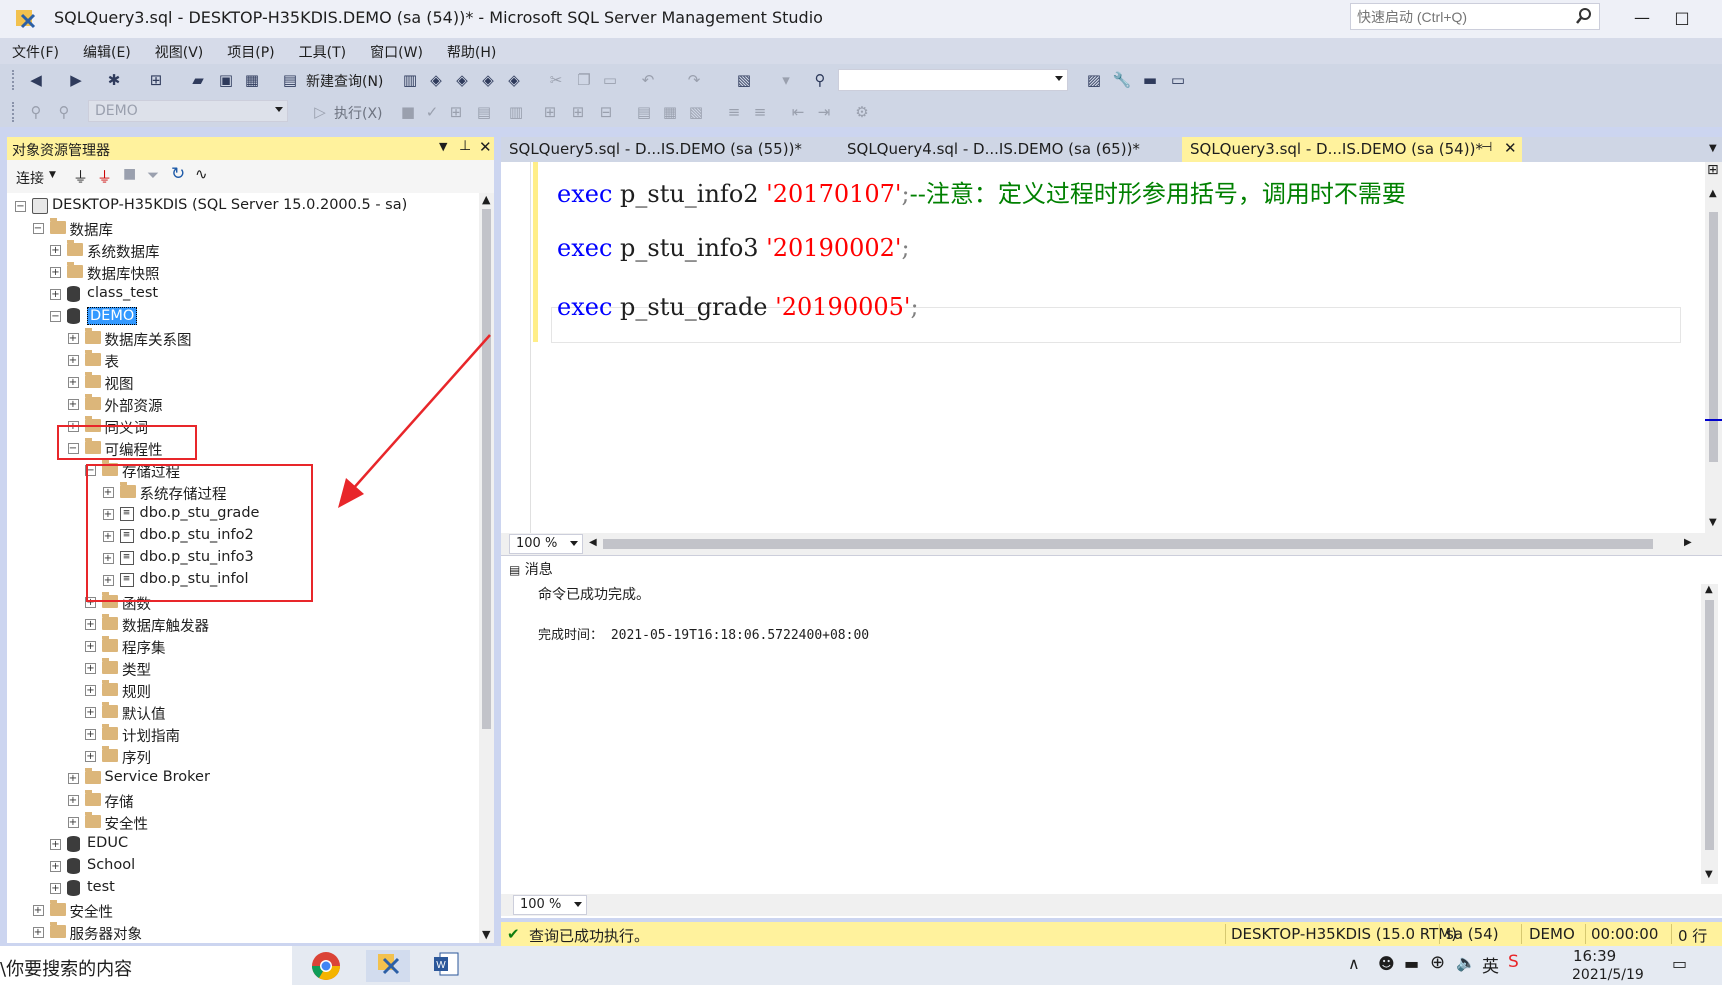 This screenshot has height=985, width=1722. What do you see at coordinates (443, 146) in the screenshot?
I see `pane-menu-chevron-icon: ▼` at bounding box center [443, 146].